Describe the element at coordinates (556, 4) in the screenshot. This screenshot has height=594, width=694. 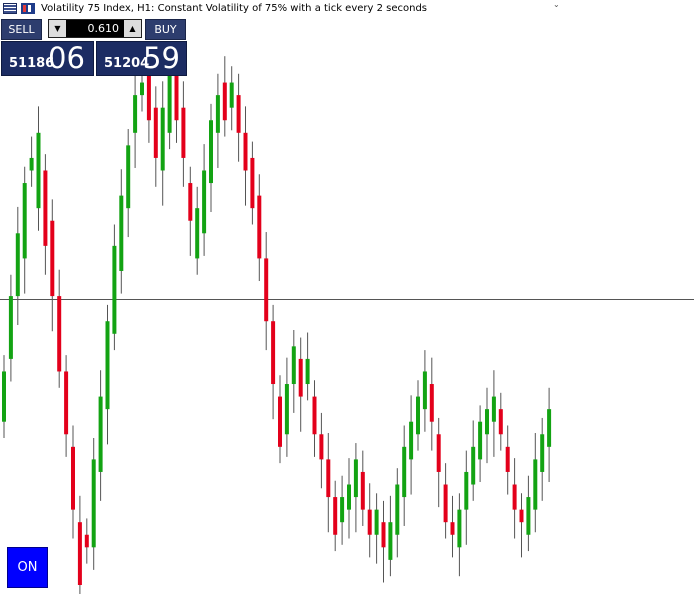
I see `chevron-down-icon: ⌄` at that location.